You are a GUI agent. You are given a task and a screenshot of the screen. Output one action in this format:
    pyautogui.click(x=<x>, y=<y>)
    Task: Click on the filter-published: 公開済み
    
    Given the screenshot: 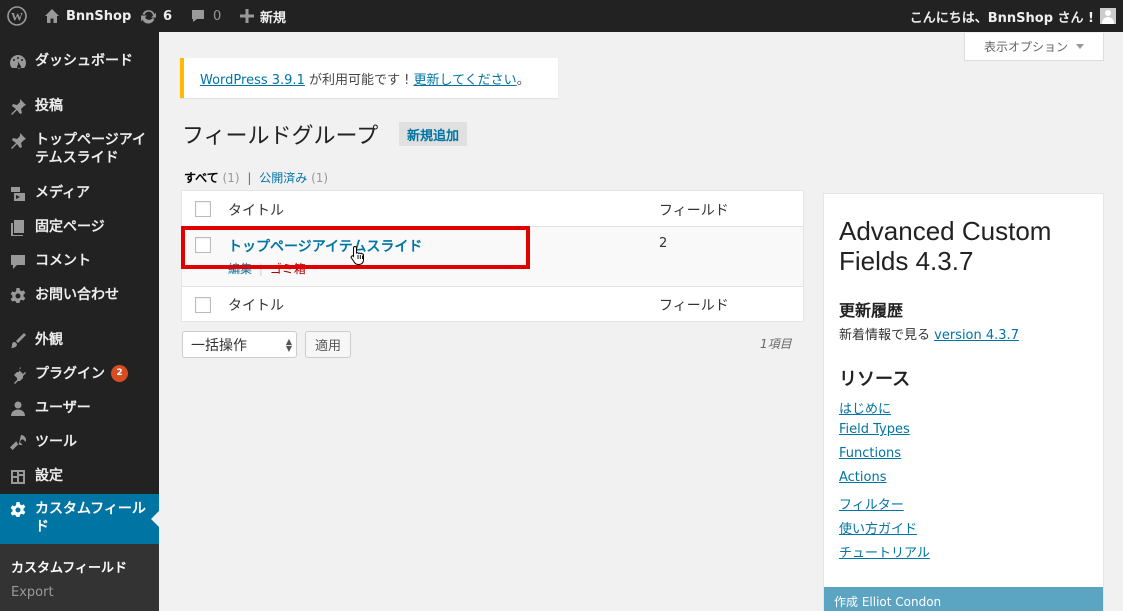 What is the action you would take?
    pyautogui.click(x=283, y=178)
    